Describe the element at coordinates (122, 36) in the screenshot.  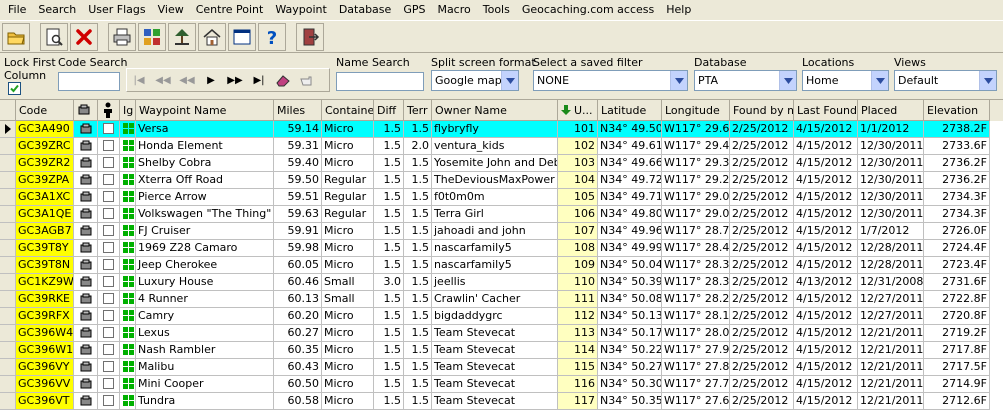
I see `print-button` at that location.